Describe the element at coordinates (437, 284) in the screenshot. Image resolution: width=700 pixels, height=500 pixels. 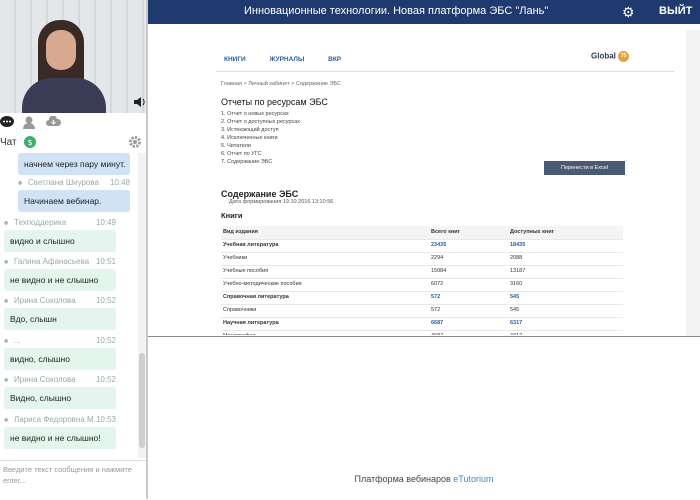
I see `cell-total: 6072` at that location.